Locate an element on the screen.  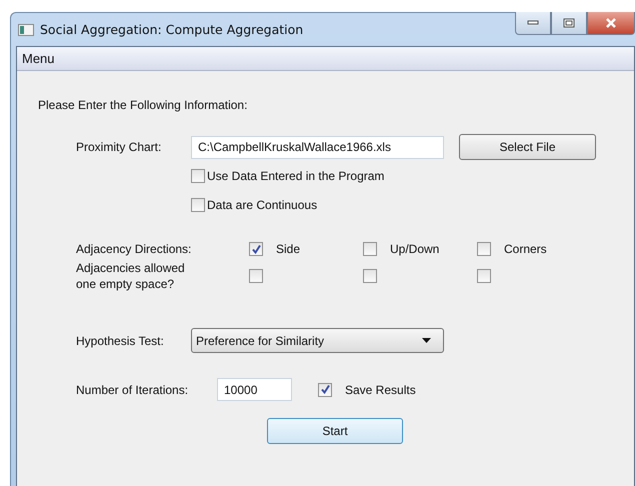
window-icon is located at coordinates (26, 30).